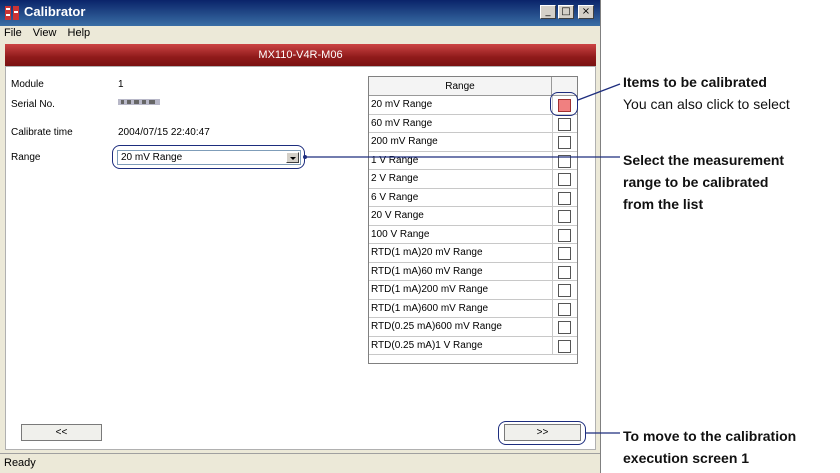 The width and height of the screenshot is (840, 473). I want to click on range-annotation-3: from the list, so click(663, 204).